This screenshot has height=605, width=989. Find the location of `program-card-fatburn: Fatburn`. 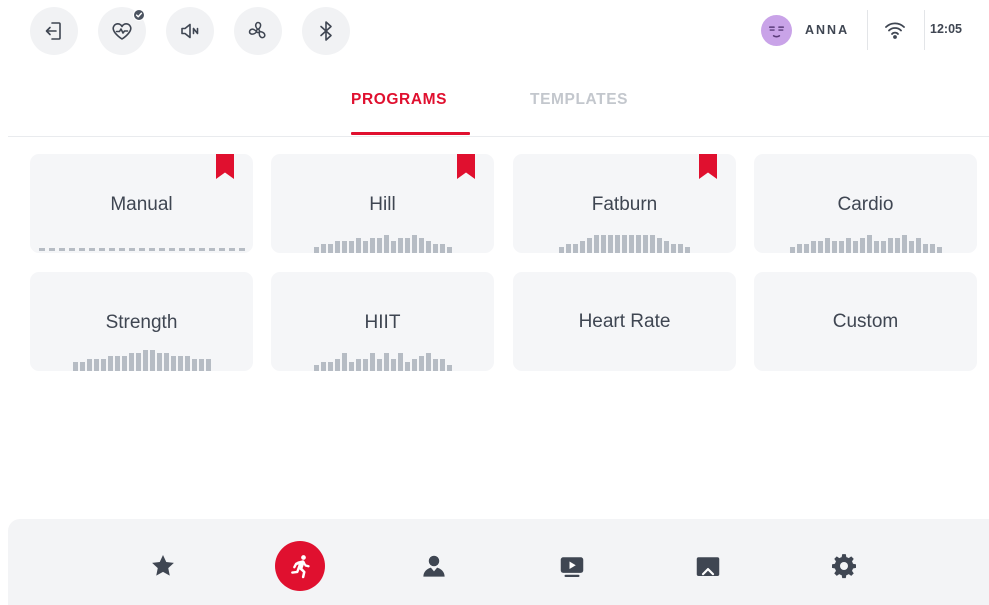

program-card-fatburn: Fatburn is located at coordinates (624, 203).